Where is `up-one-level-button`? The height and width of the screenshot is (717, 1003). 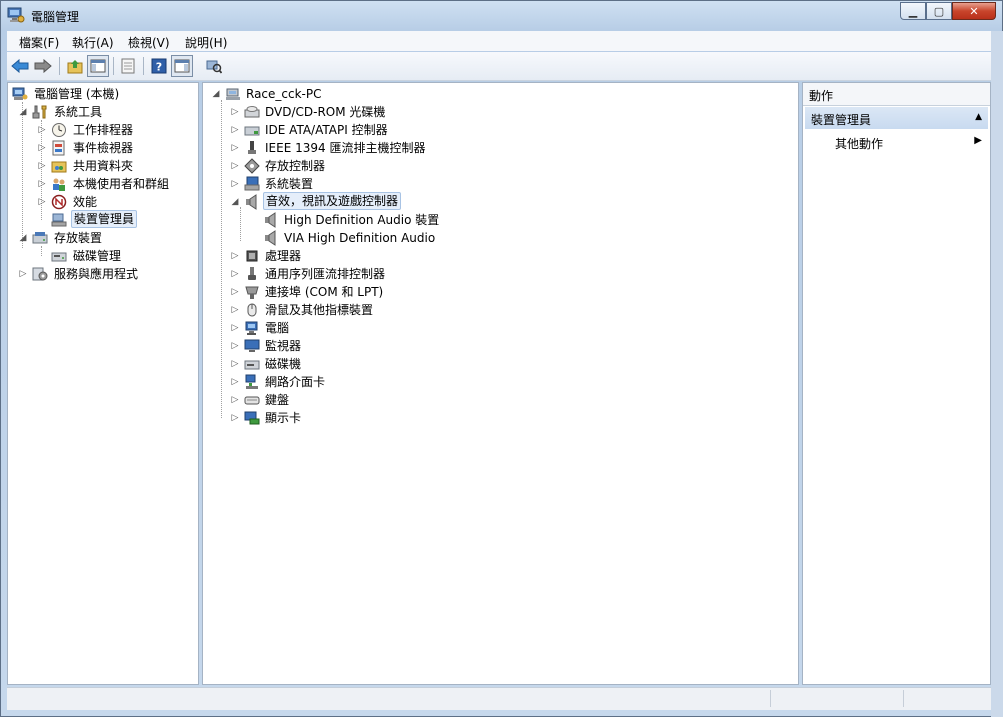 up-one-level-button is located at coordinates (75, 66).